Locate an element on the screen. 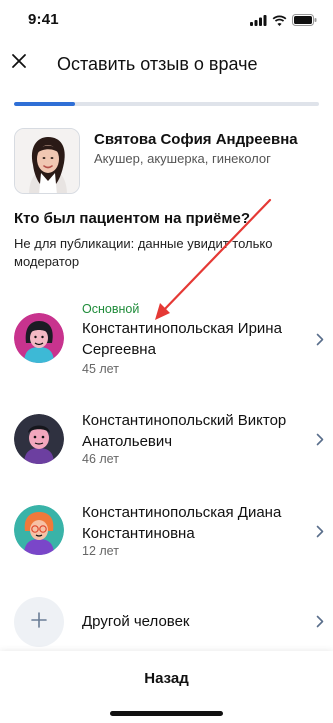 The height and width of the screenshot is (723, 333). back-button: Назад is located at coordinates (166, 678).